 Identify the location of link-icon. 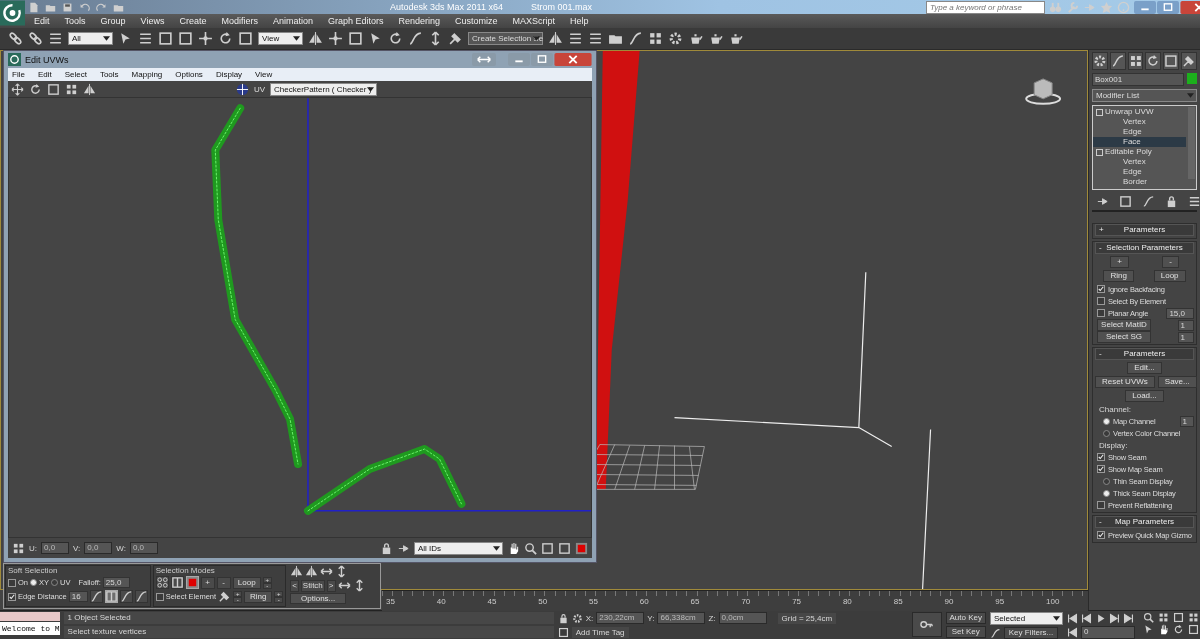
(15, 38).